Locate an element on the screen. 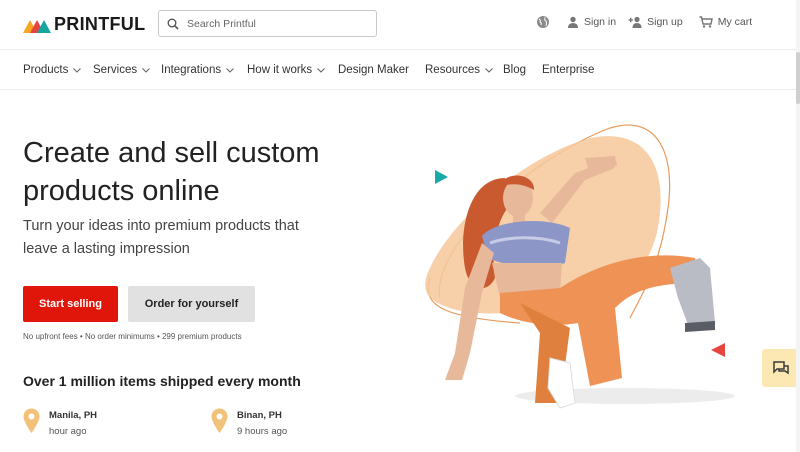 The image size is (800, 452). location-time: hour ago is located at coordinates (68, 431).